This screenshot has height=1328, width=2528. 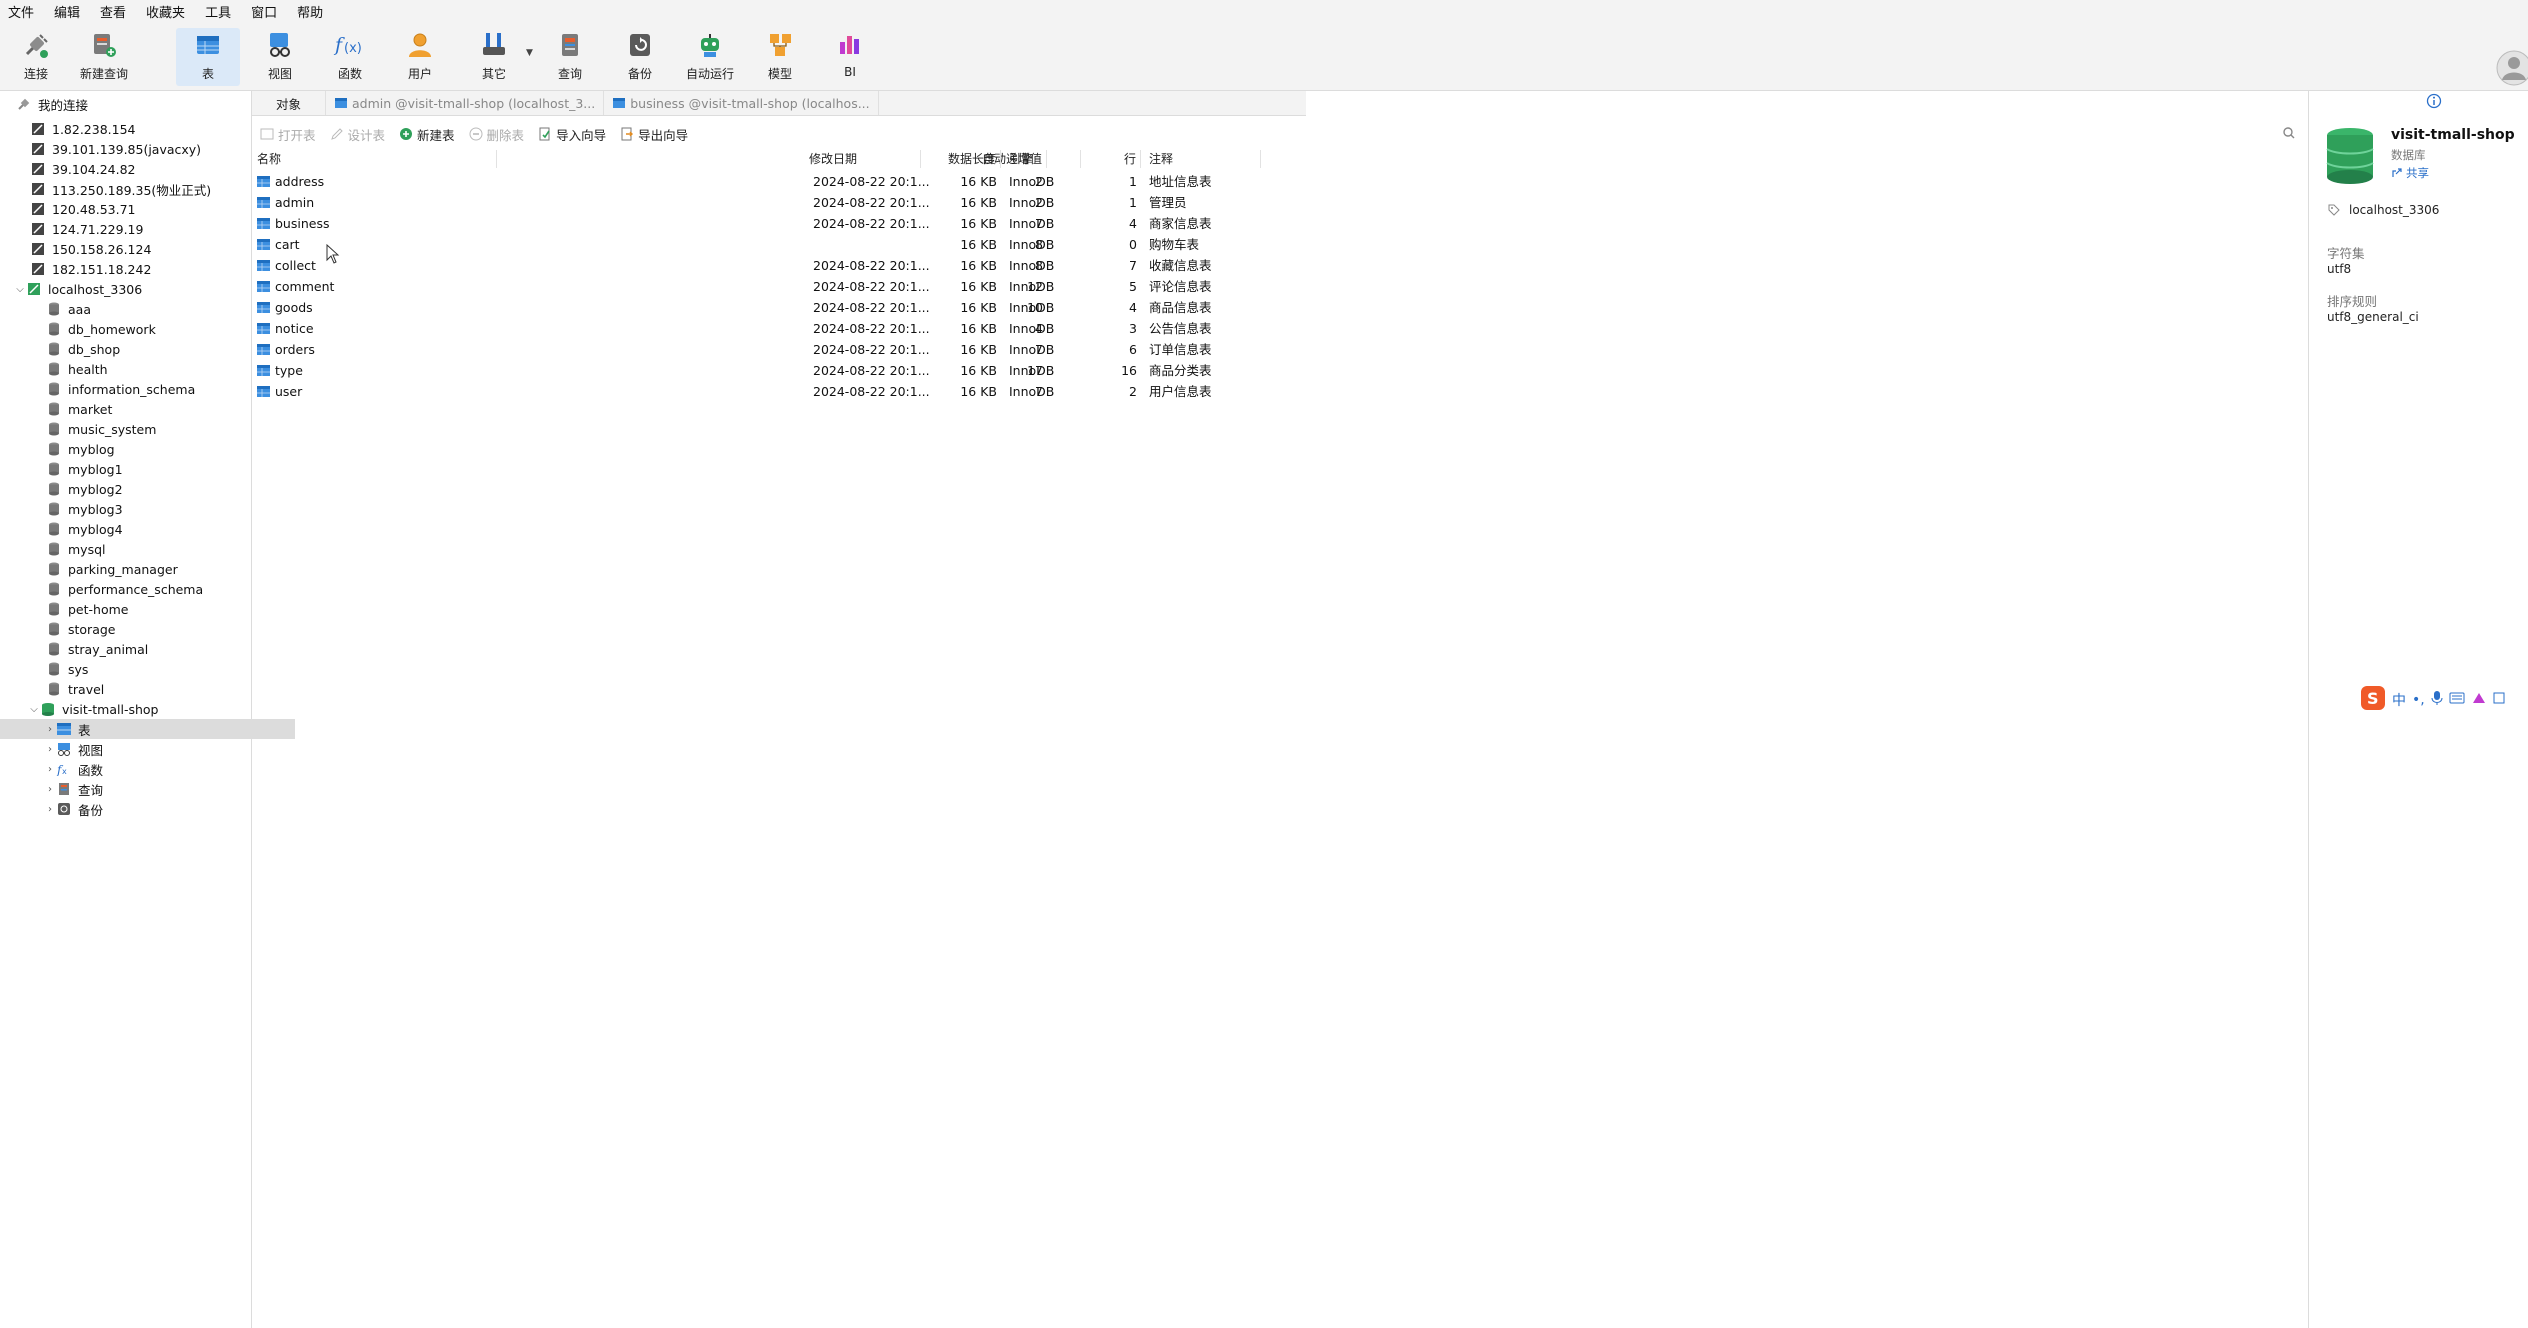 I want to click on menu-view: 查看, so click(x=115, y=11).